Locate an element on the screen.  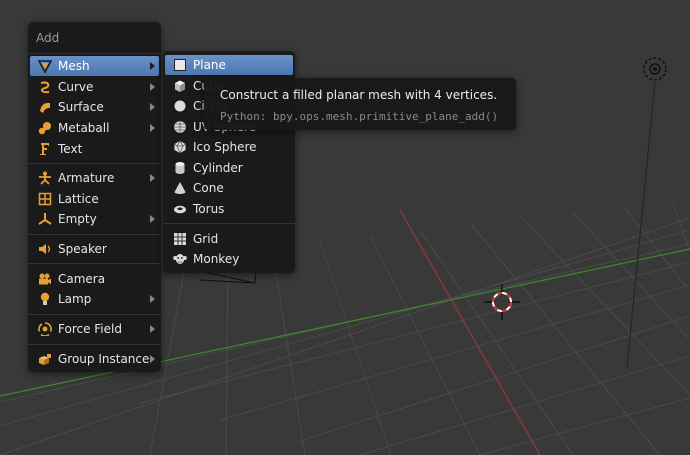
text-icon is located at coordinates (45, 149).